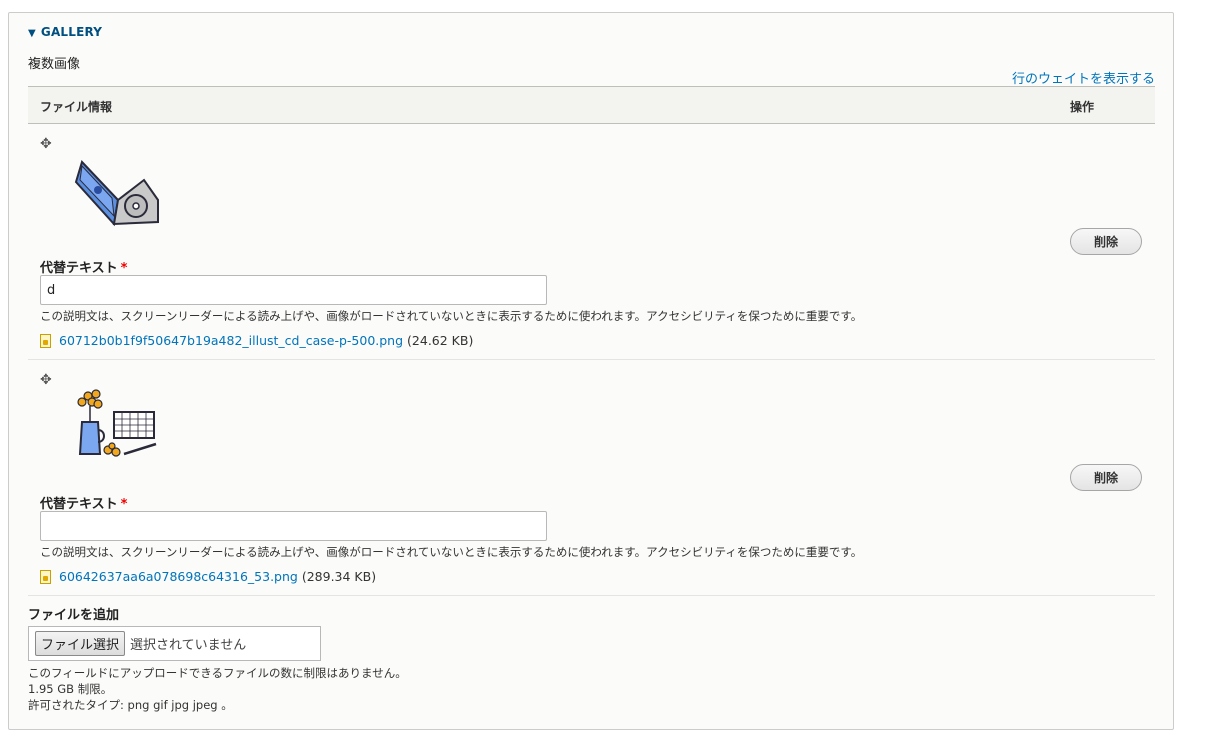  Describe the element at coordinates (80, 643) in the screenshot. I see `choose-file-button: ファイル選択` at that location.